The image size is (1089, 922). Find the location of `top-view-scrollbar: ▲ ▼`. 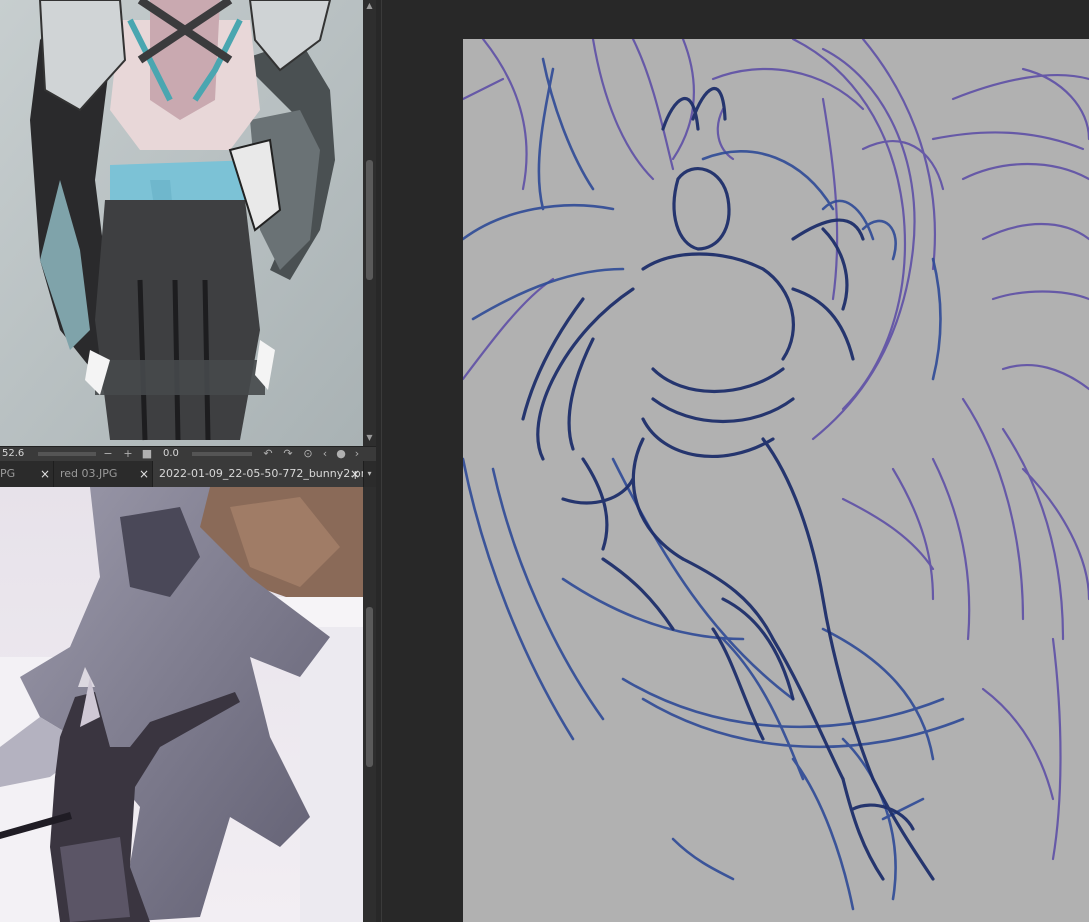

top-view-scrollbar: ▲ ▼ is located at coordinates (369, 223).